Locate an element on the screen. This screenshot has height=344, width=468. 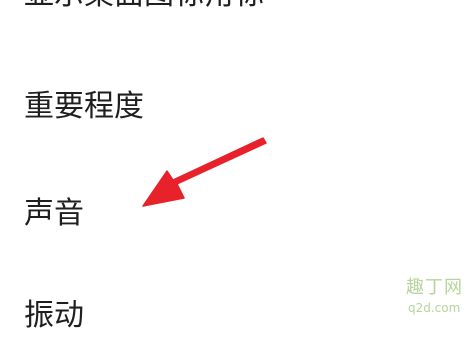
watermark-url: q2d.com is located at coordinates (434, 308).